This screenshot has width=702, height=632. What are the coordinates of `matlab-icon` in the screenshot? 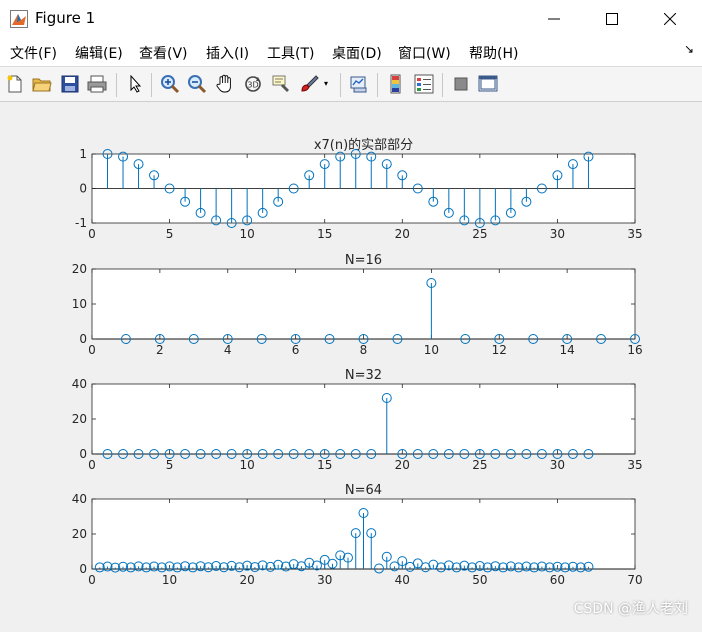 It's located at (19, 19).